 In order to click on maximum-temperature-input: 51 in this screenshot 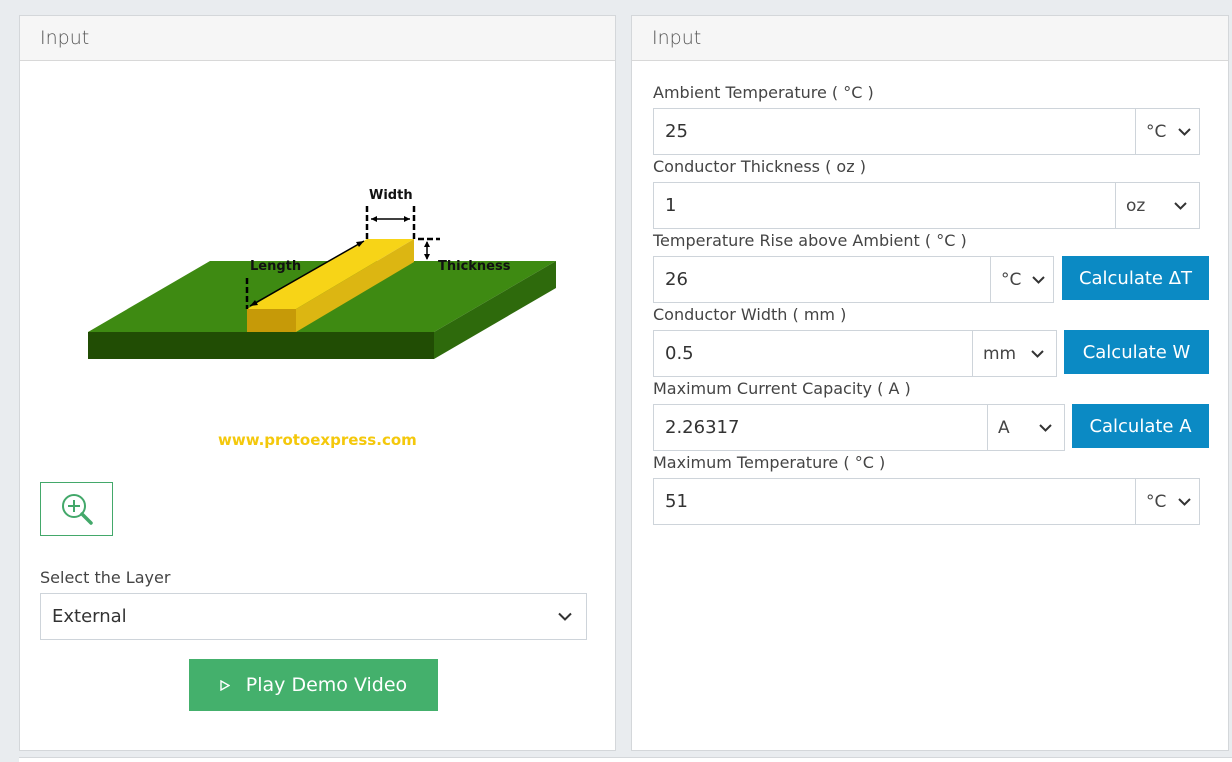, I will do `click(894, 501)`.